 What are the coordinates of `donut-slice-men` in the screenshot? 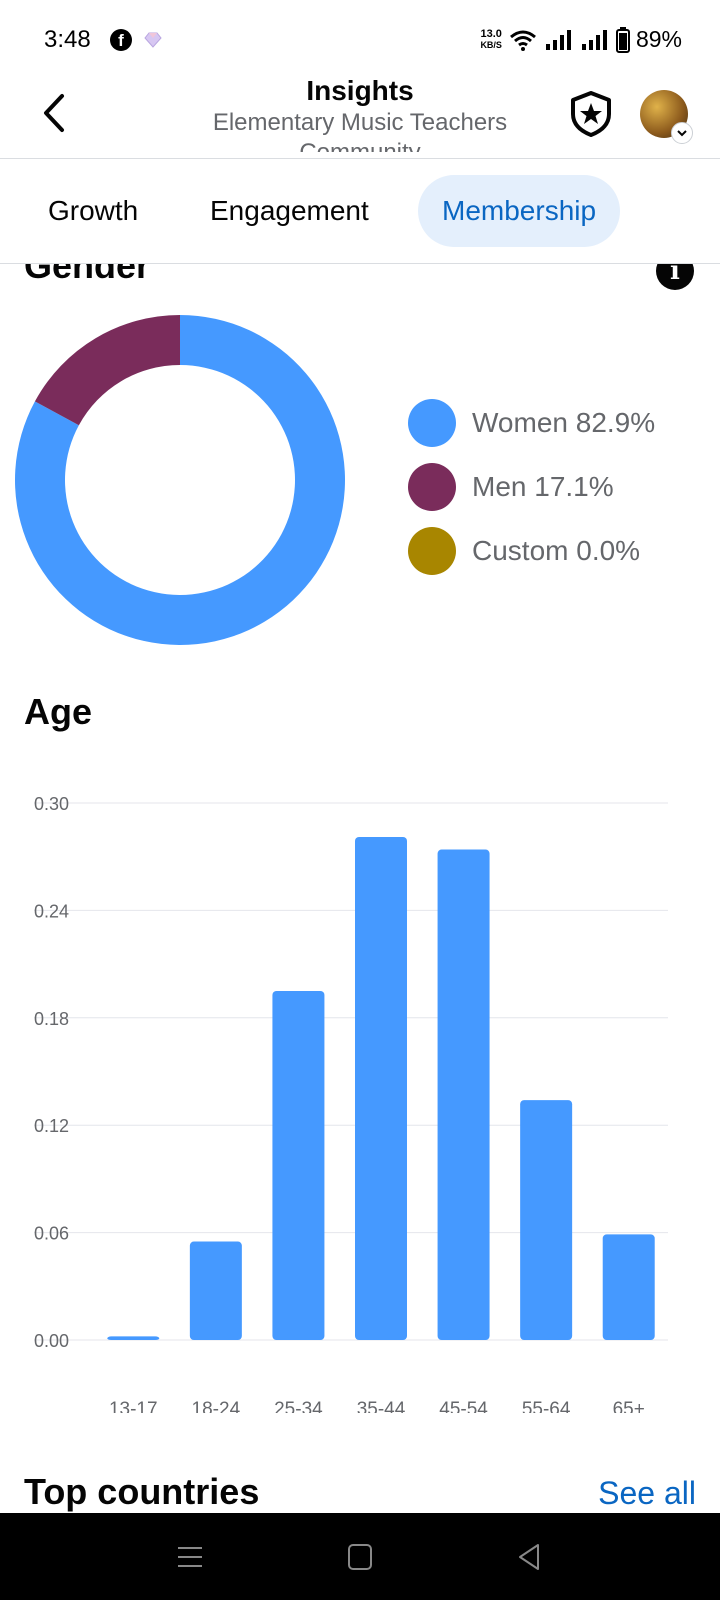 It's located at (107, 370).